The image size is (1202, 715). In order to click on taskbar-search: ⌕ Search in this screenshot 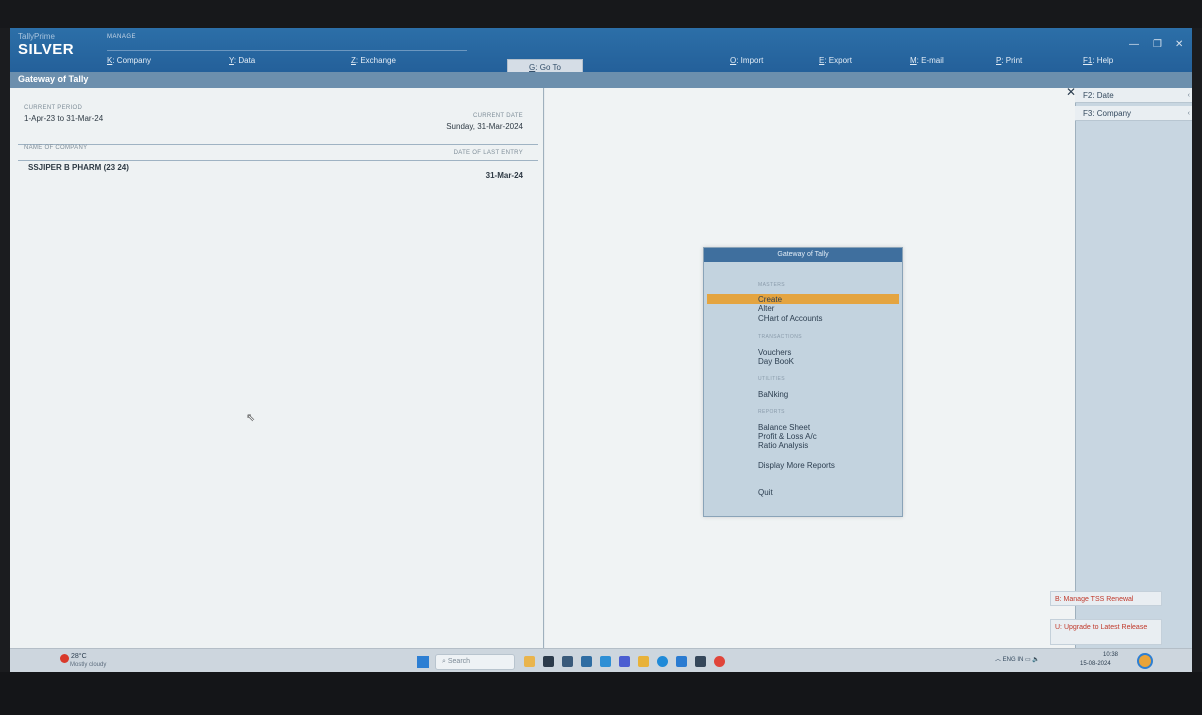, I will do `click(475, 662)`.